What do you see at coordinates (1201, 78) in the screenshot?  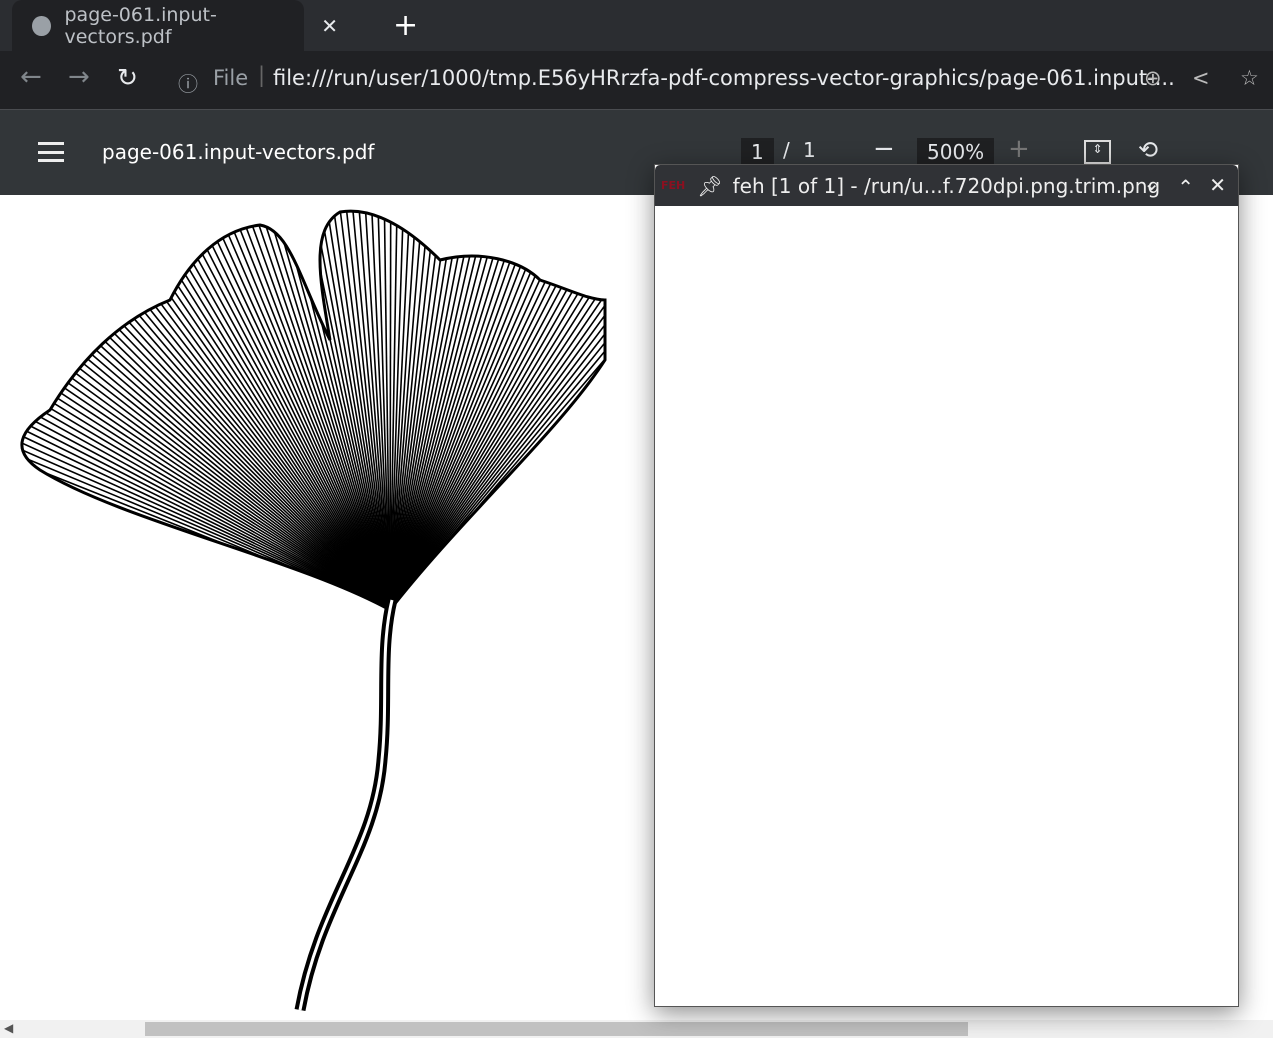 I see `share-icon: <` at bounding box center [1201, 78].